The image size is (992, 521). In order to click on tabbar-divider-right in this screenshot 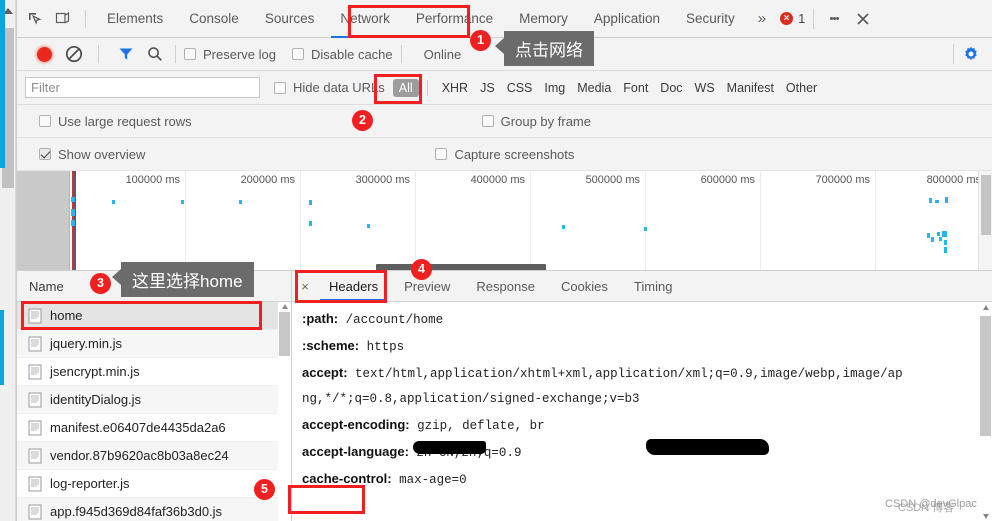, I will do `click(814, 18)`.